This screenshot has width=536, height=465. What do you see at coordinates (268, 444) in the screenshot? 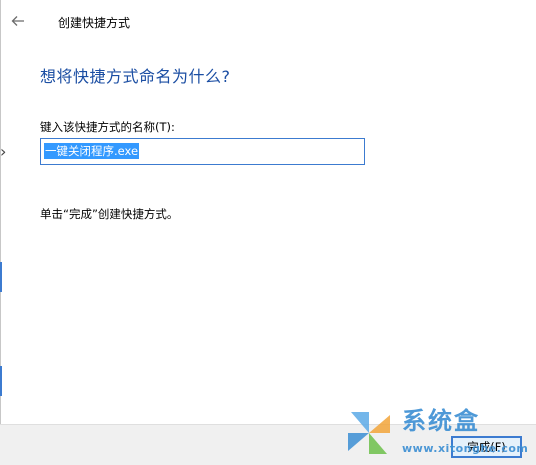
I see `wizard-footer: 完成(F)` at bounding box center [268, 444].